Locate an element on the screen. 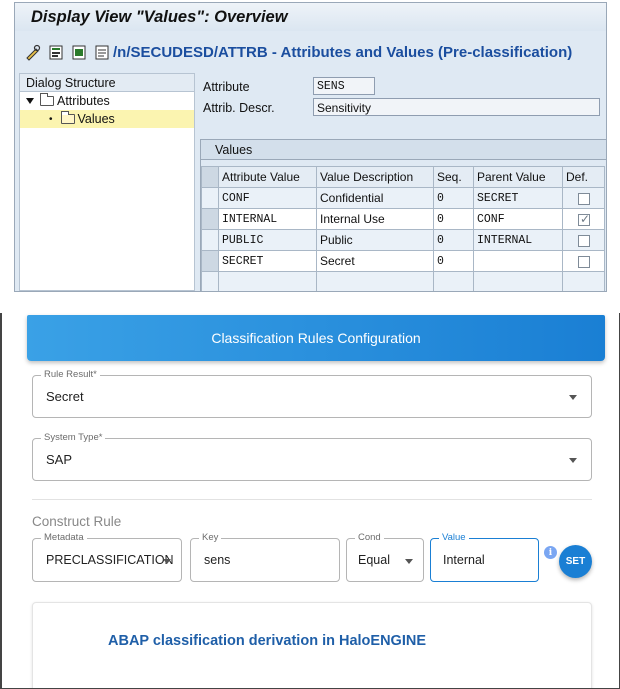  attrib-descr-field: Sensitivity is located at coordinates (456, 107).